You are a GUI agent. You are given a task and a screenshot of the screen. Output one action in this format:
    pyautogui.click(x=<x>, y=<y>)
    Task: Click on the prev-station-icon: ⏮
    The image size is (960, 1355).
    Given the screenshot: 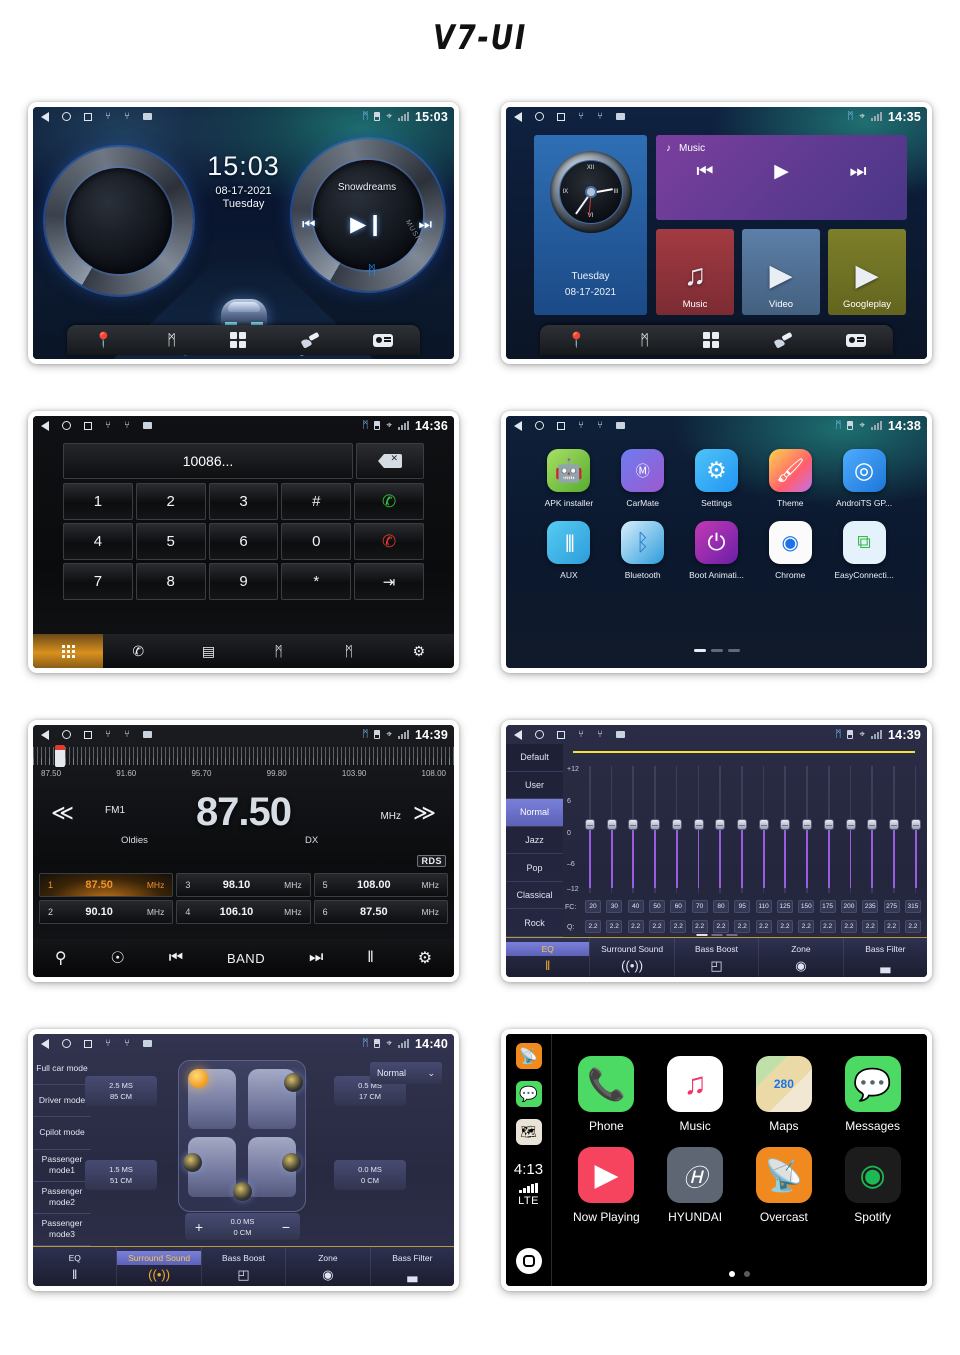 What is the action you would take?
    pyautogui.click(x=176, y=958)
    